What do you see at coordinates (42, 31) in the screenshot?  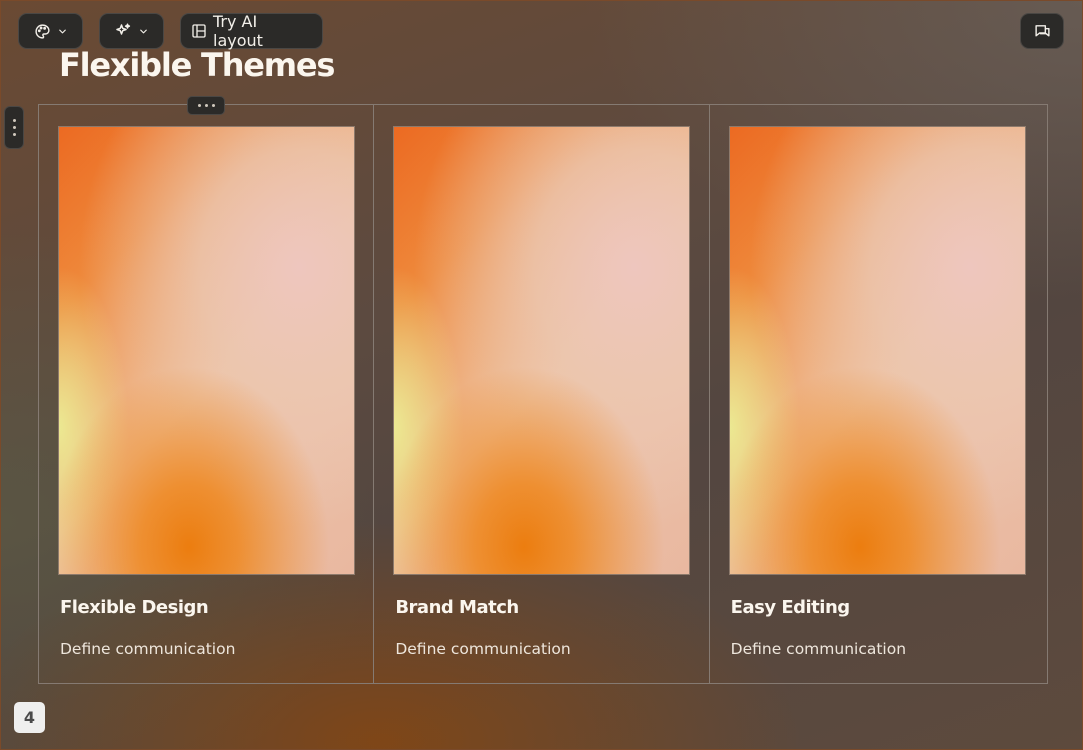 I see `palette-icon` at bounding box center [42, 31].